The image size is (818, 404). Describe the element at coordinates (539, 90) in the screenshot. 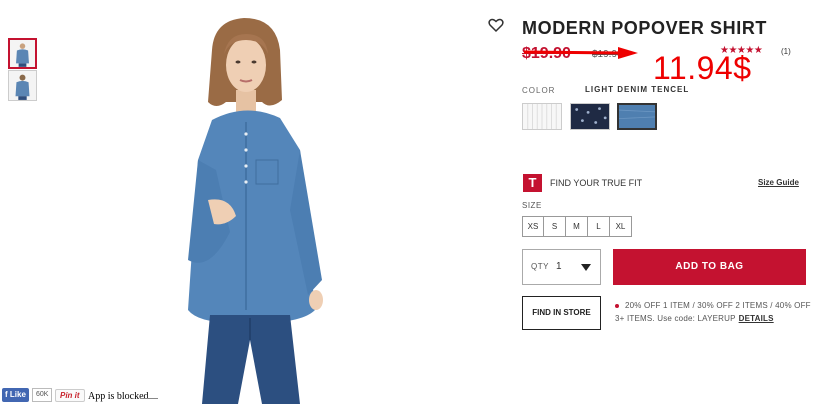

I see `color-label: COLOR` at that location.